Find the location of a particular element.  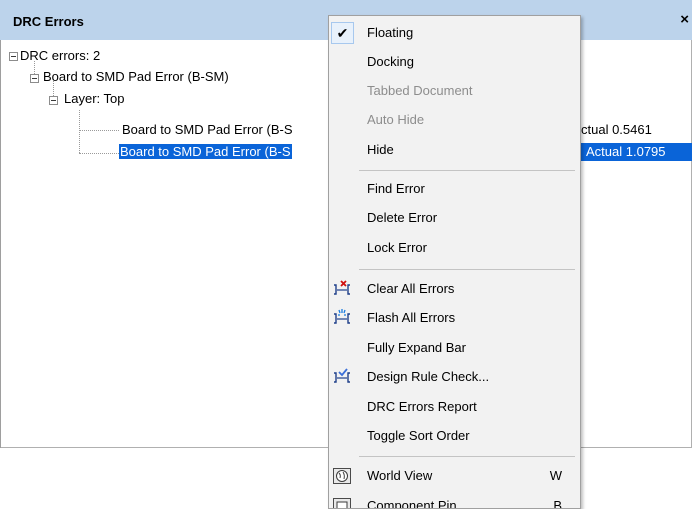

tree-node-label: Board to SMD Pad Error (B-S is located at coordinates (207, 129).